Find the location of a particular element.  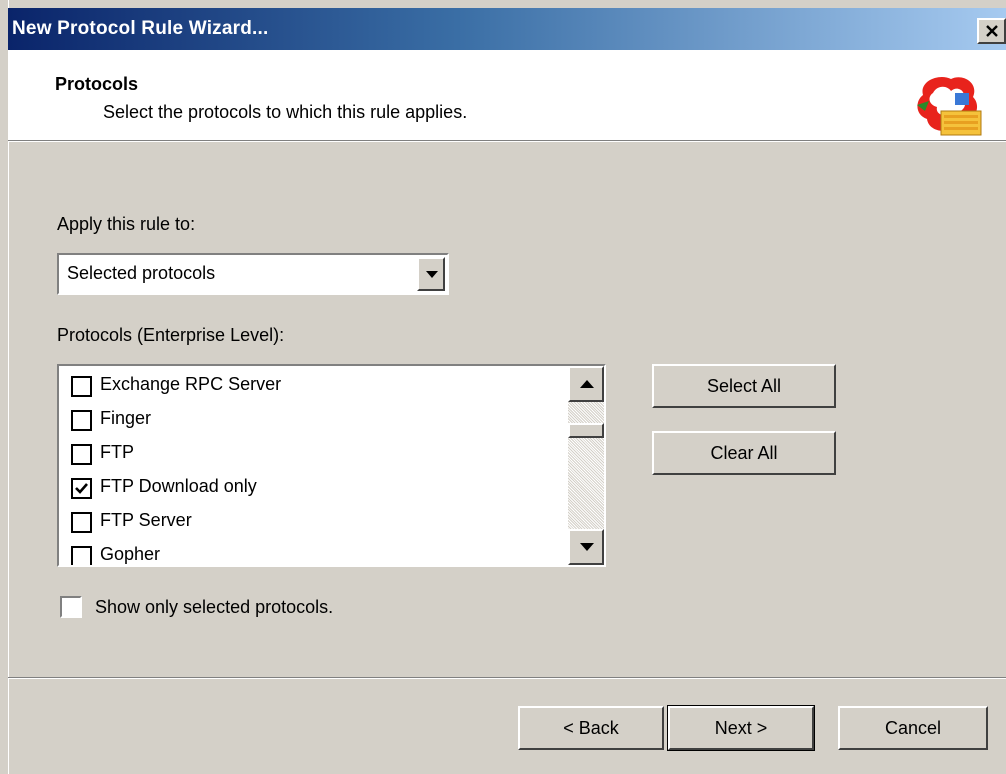

arrow-up-icon is located at coordinates (587, 384).